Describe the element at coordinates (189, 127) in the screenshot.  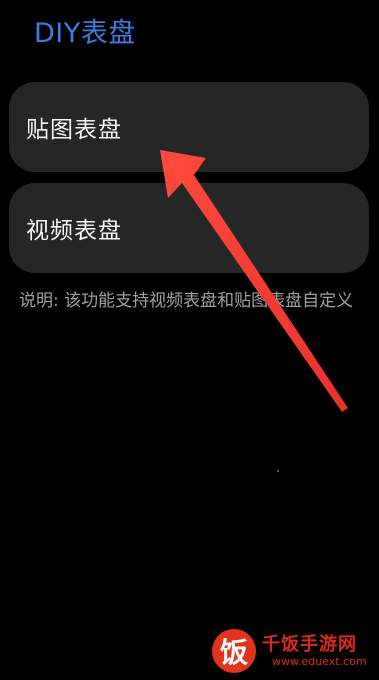
I see `sticker-watchface-button: 贴图表盘` at that location.